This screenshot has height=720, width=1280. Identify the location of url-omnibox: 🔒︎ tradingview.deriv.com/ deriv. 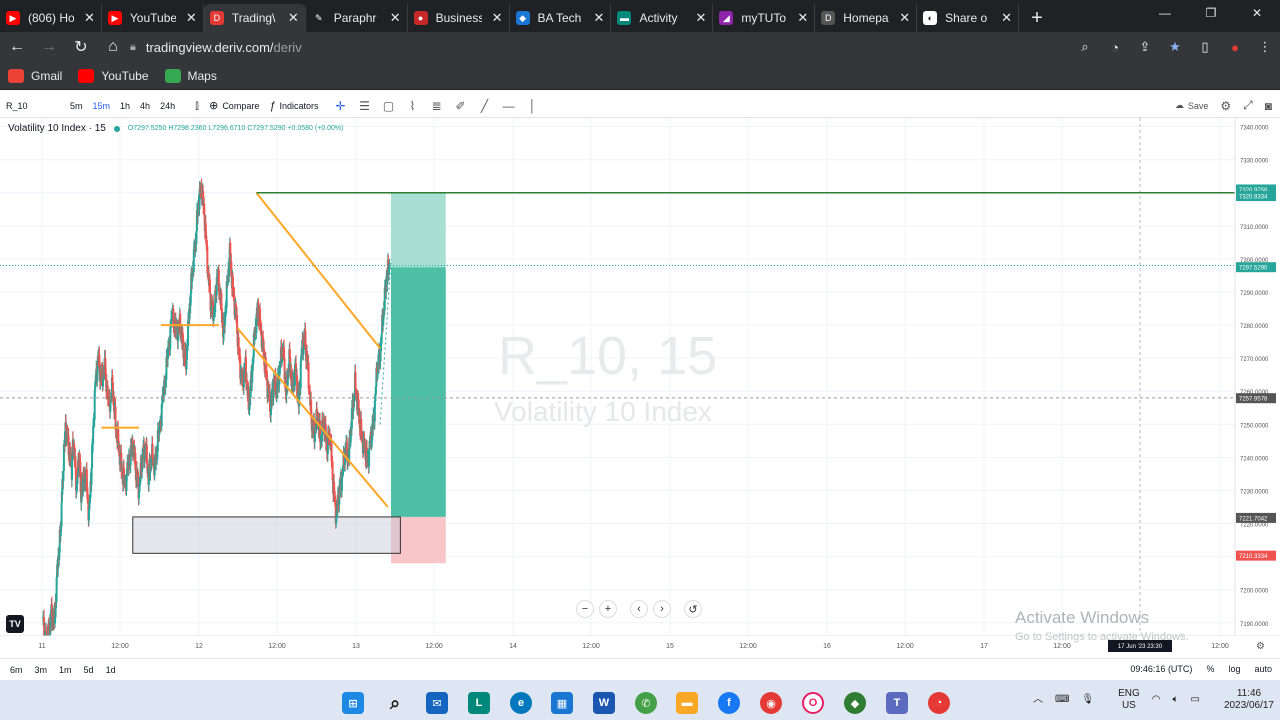
(600, 47).